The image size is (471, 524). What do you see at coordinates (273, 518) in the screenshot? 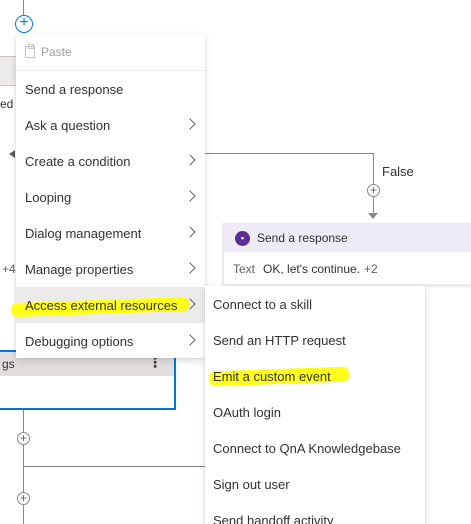
I see `menu-item-label: Send handoff activity` at bounding box center [273, 518].